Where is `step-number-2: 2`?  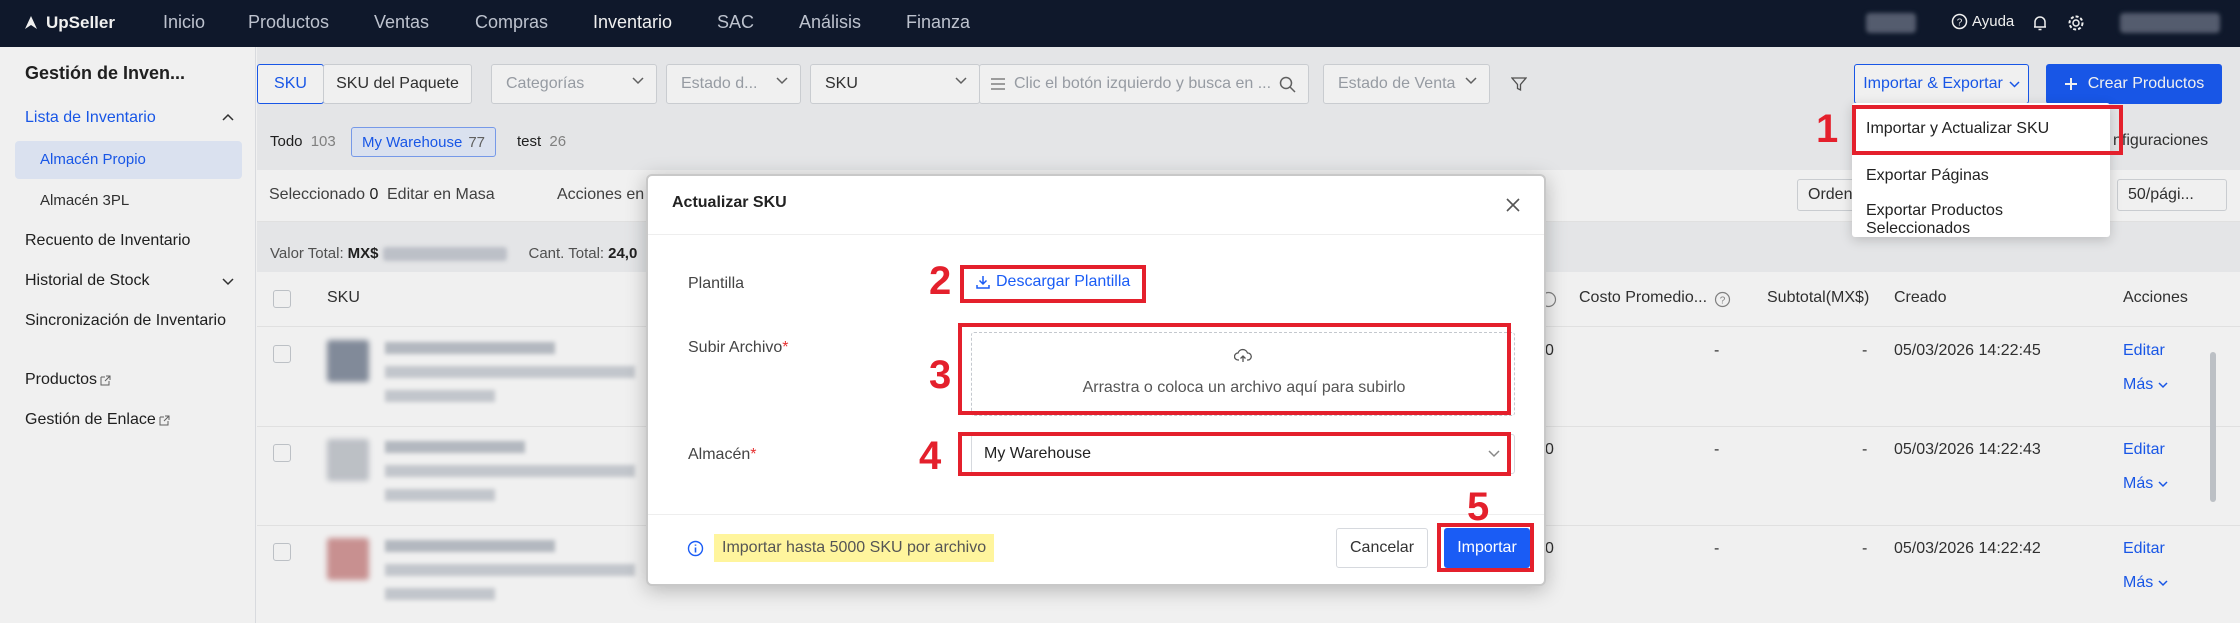
step-number-2: 2 is located at coordinates (940, 281).